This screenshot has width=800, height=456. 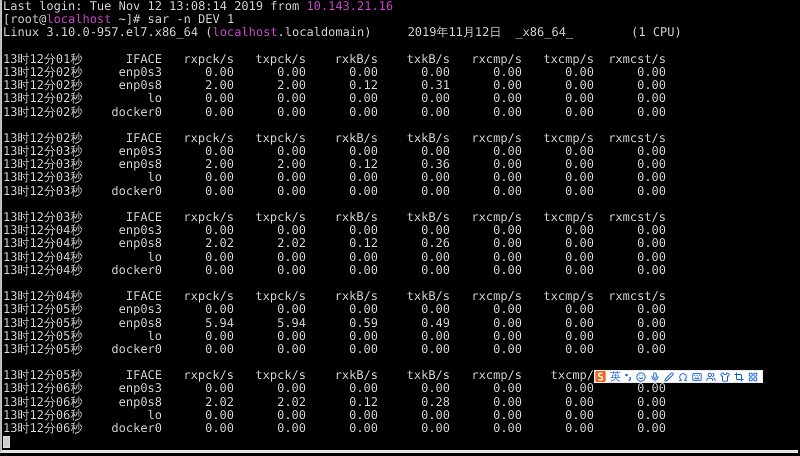 I want to click on table-cell-text: 0.28, so click(x=435, y=402).